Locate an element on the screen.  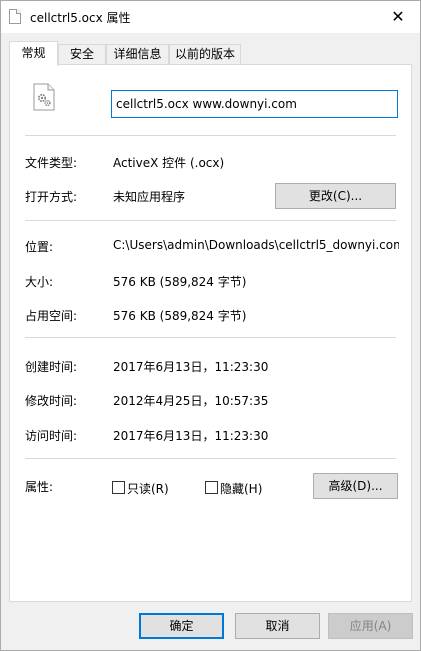
tab-previous-versions: 以前的版本 is located at coordinates (205, 54).